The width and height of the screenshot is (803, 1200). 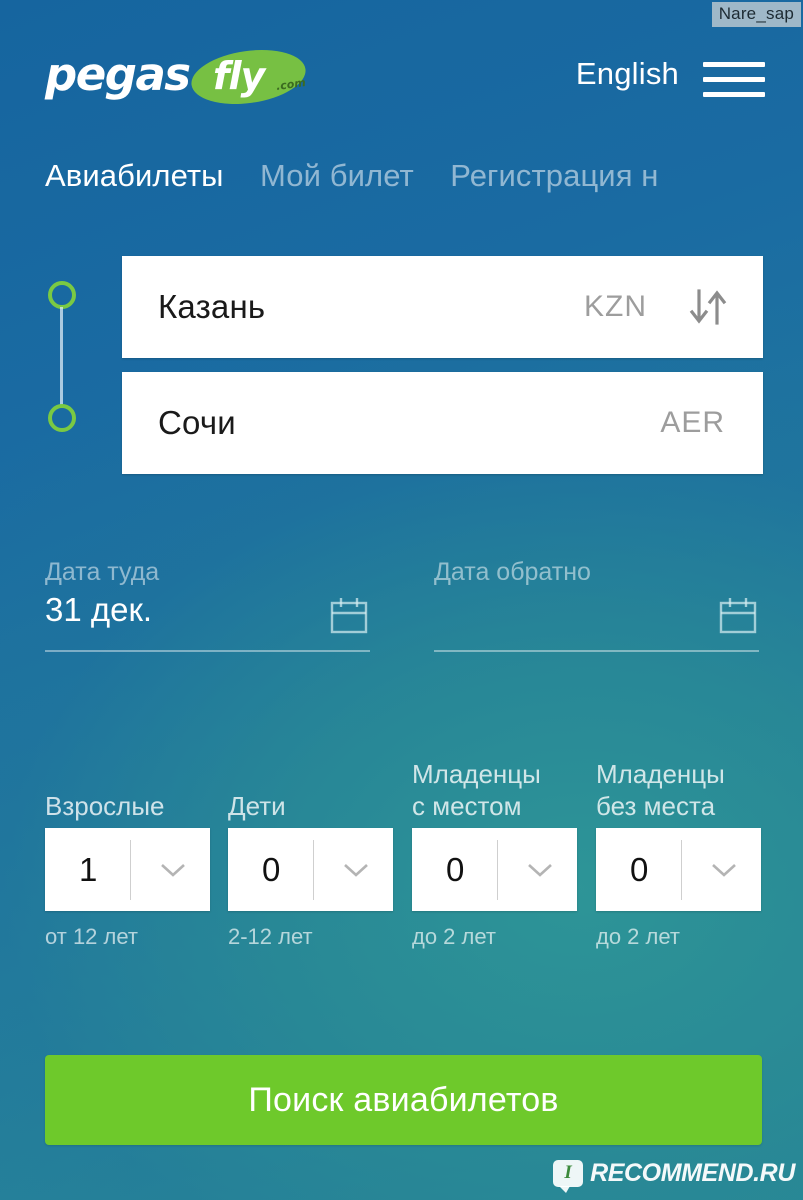 What do you see at coordinates (207, 651) in the screenshot?
I see `departure-date-underline` at bounding box center [207, 651].